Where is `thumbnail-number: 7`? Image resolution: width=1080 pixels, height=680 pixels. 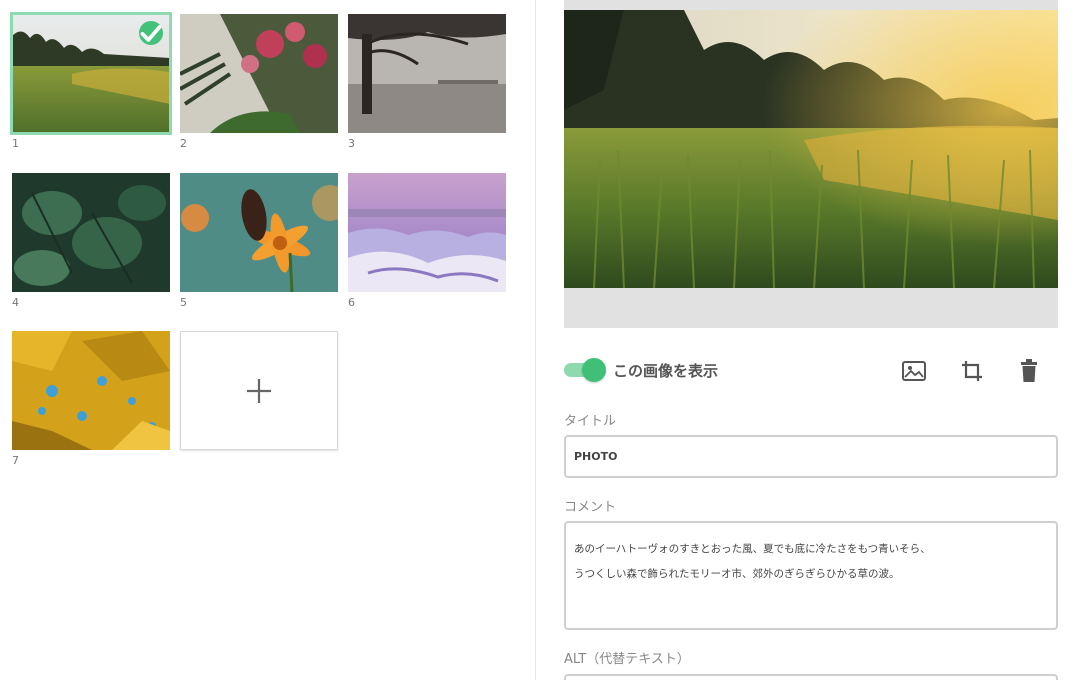 thumbnail-number: 7 is located at coordinates (15, 460).